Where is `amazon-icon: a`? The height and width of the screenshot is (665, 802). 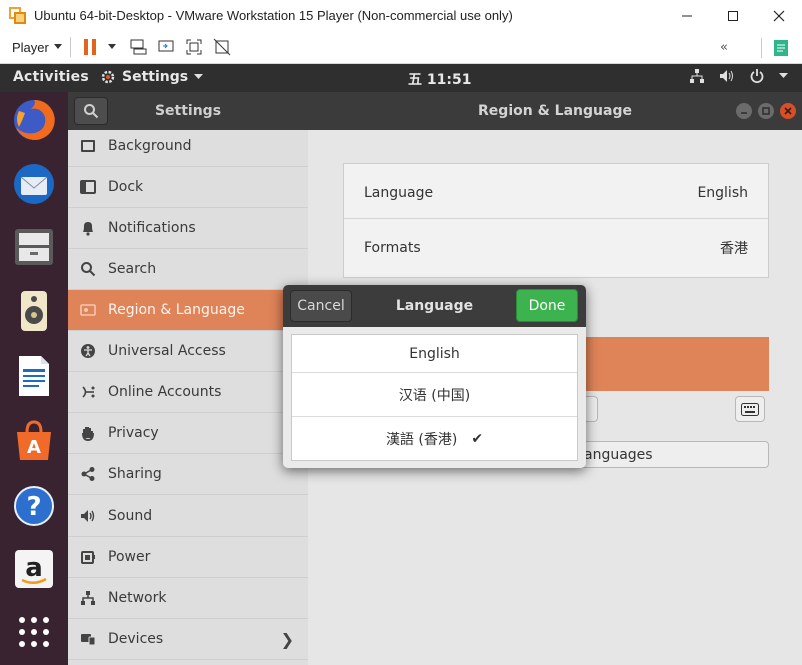 amazon-icon: a is located at coordinates (34, 569).